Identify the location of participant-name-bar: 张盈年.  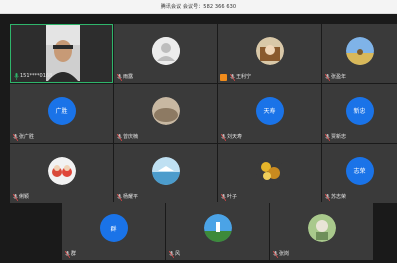
(335, 77).